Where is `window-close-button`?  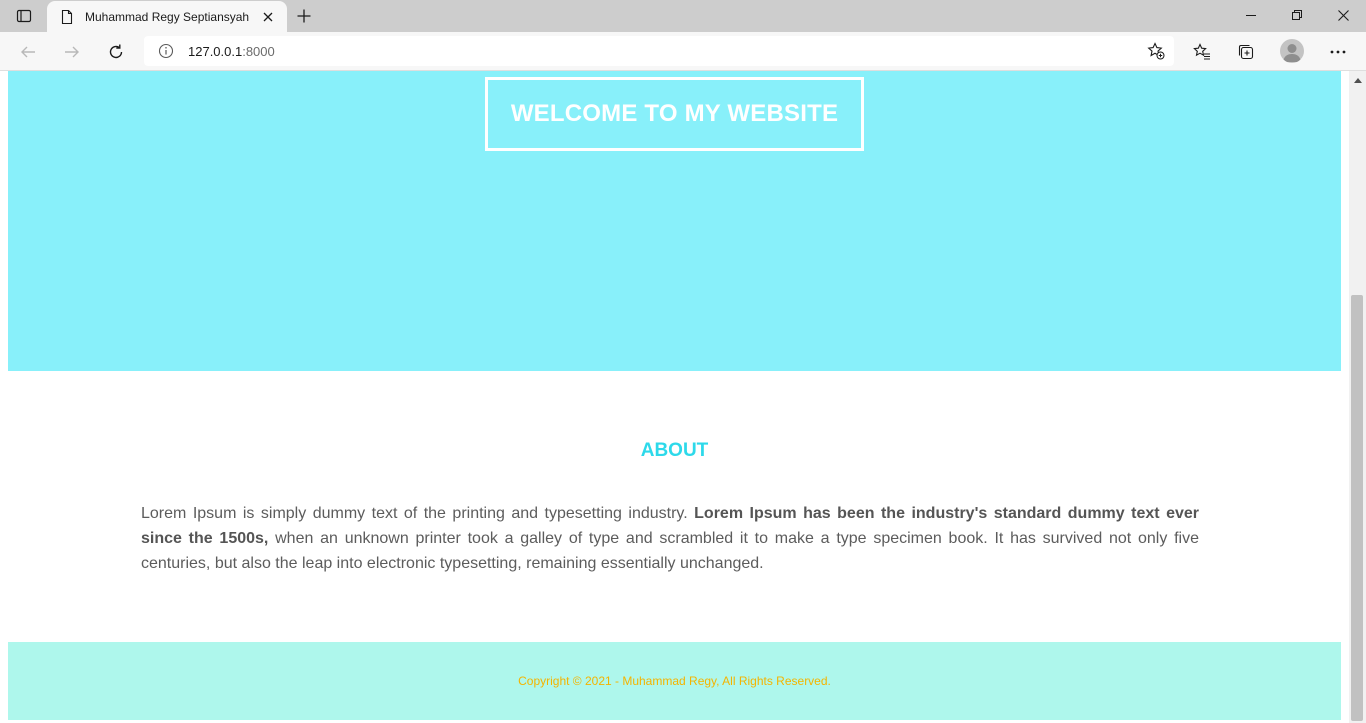
window-close-button is located at coordinates (1343, 15).